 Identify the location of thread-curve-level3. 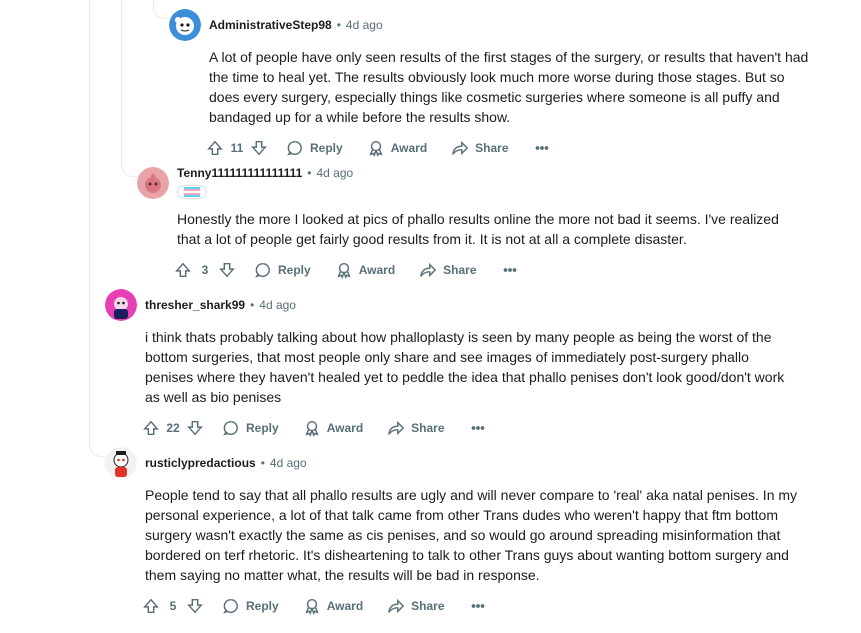
(161, 9).